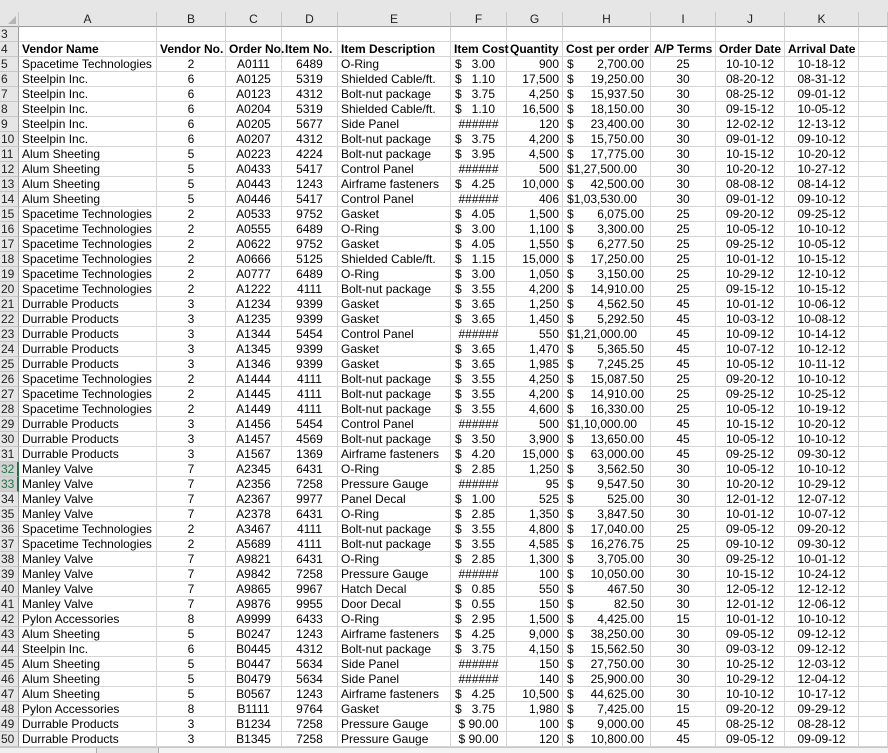  What do you see at coordinates (535, 724) in the screenshot?
I see `cell-quantity: 100` at bounding box center [535, 724].